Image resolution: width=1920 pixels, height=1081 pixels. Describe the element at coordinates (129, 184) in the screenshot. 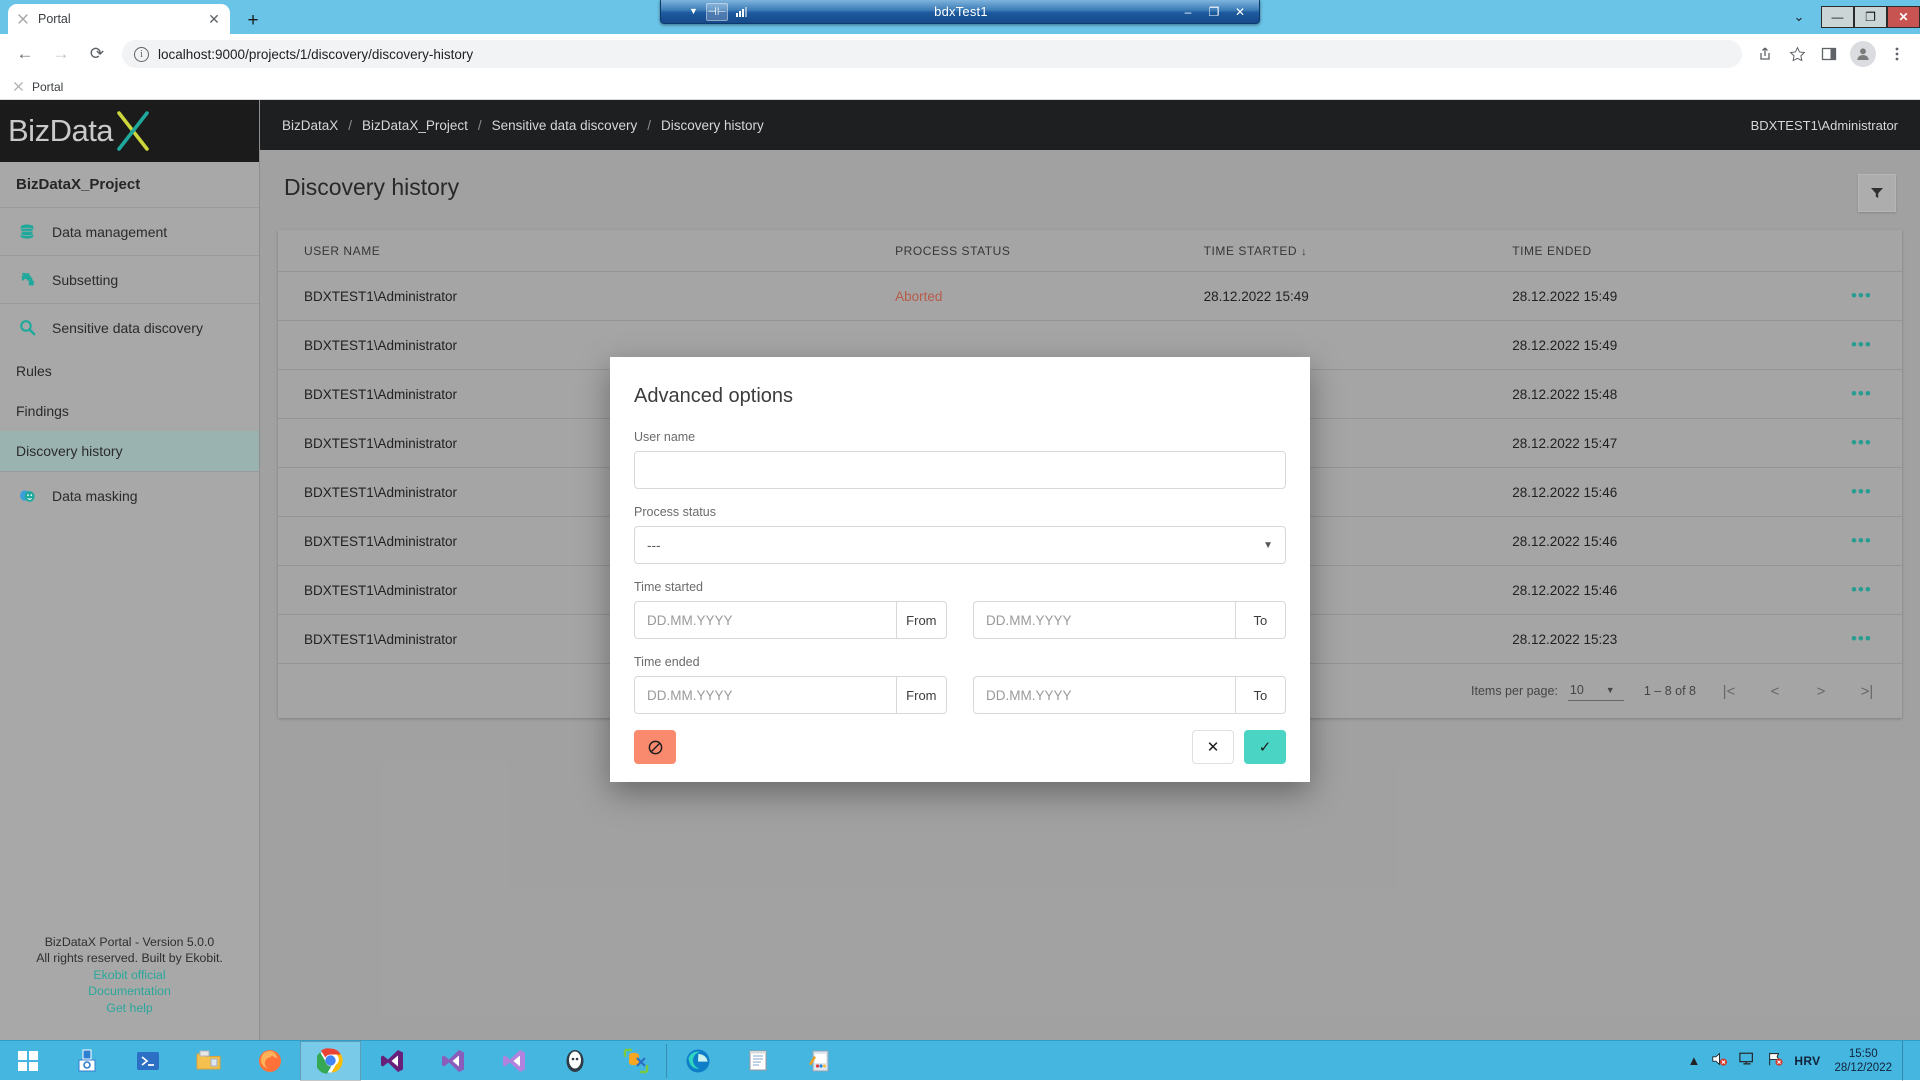

I see `sidebar-project-name: BizDataX_Project` at that location.